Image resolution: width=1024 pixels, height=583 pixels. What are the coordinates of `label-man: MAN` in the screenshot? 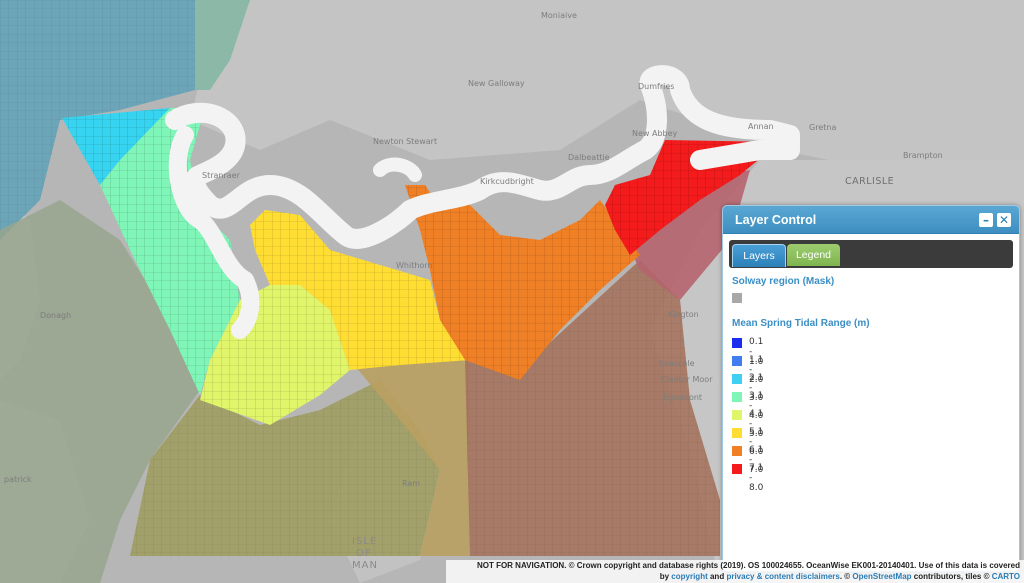 It's located at (365, 565).